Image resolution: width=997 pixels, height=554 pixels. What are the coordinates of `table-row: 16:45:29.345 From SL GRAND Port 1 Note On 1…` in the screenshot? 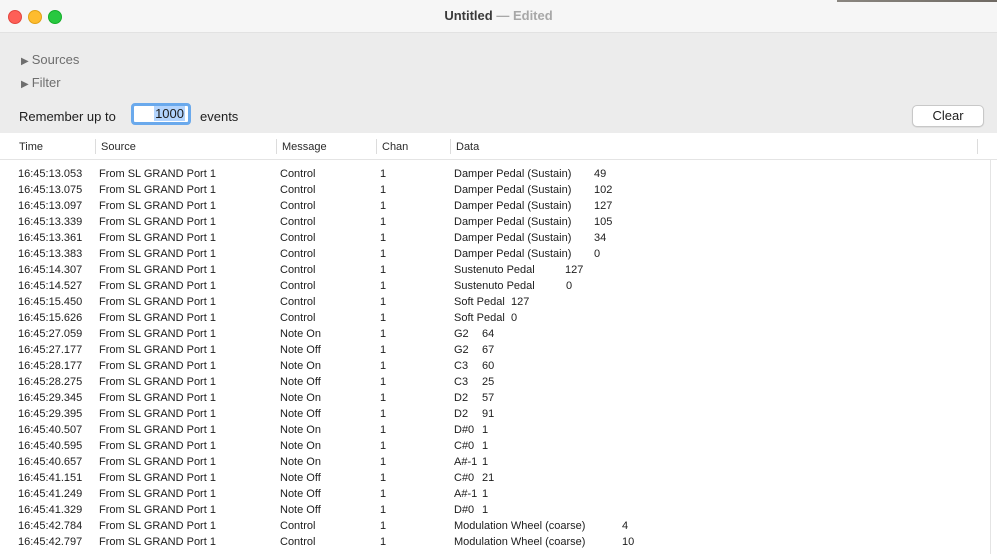 It's located at (495, 398).